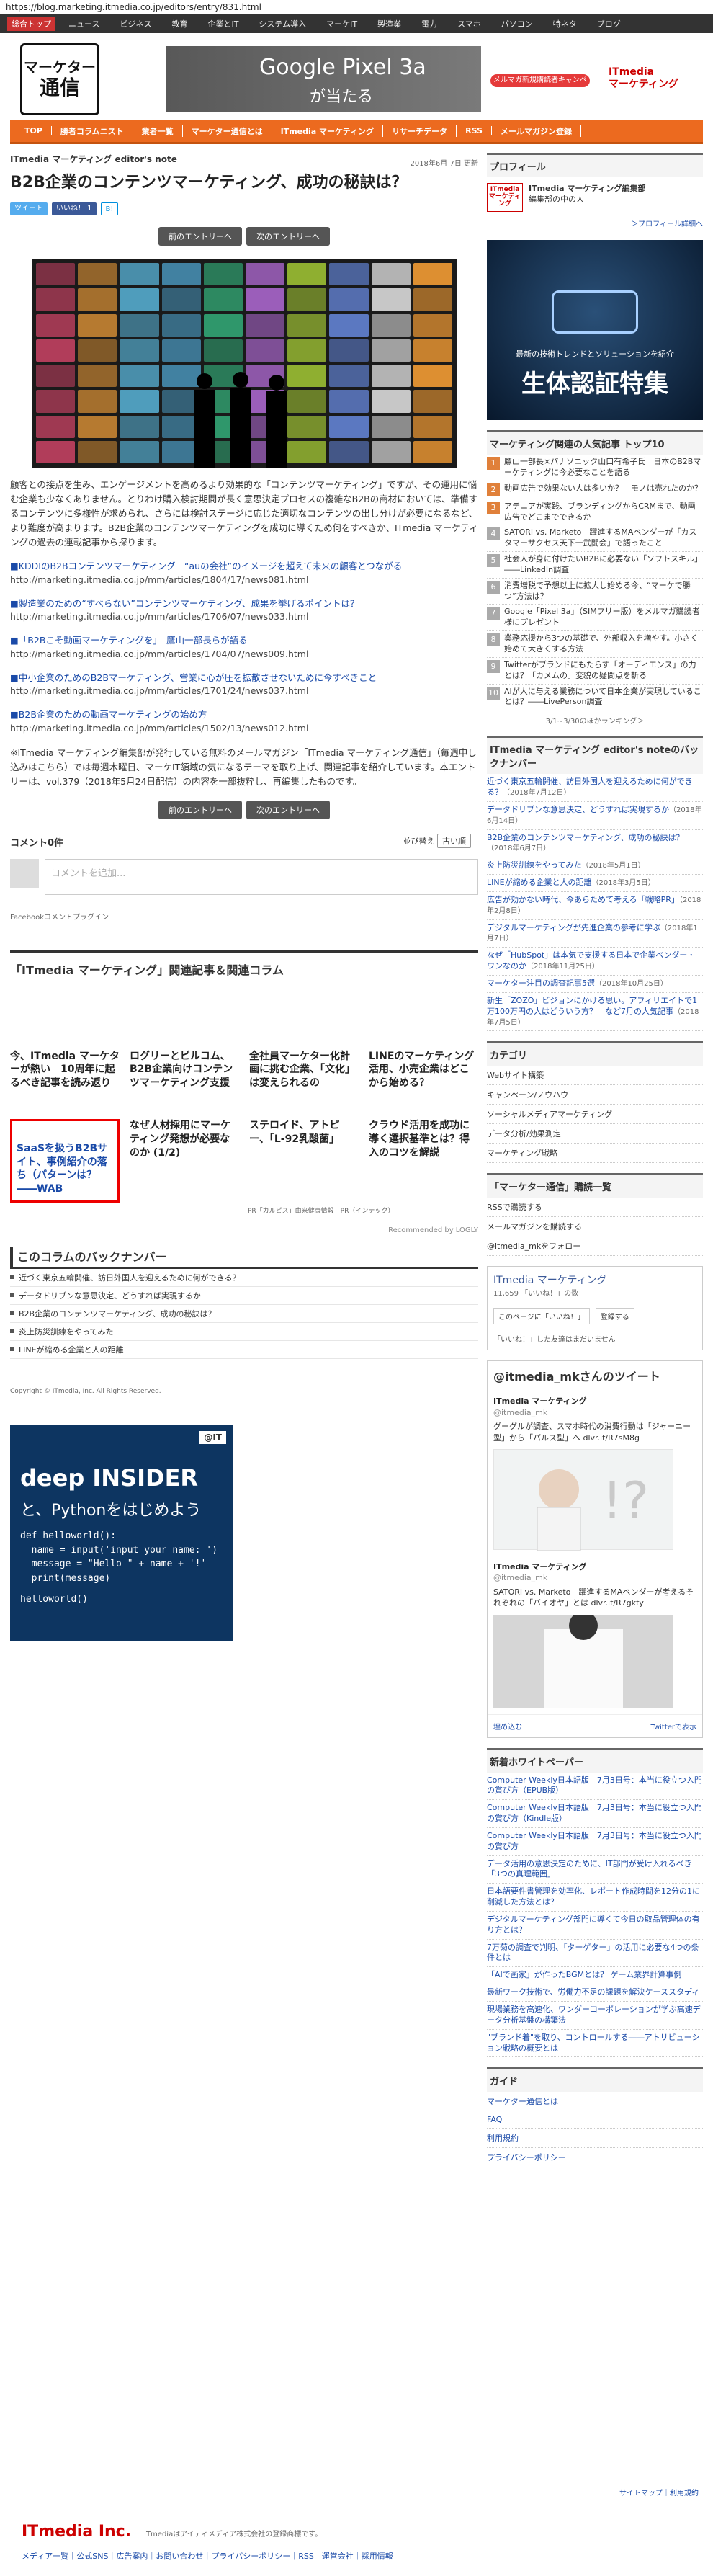 The image size is (713, 2576). Describe the element at coordinates (244, 159) in the screenshot. I see `column-name: ITmedia マーケティング editor's note` at that location.